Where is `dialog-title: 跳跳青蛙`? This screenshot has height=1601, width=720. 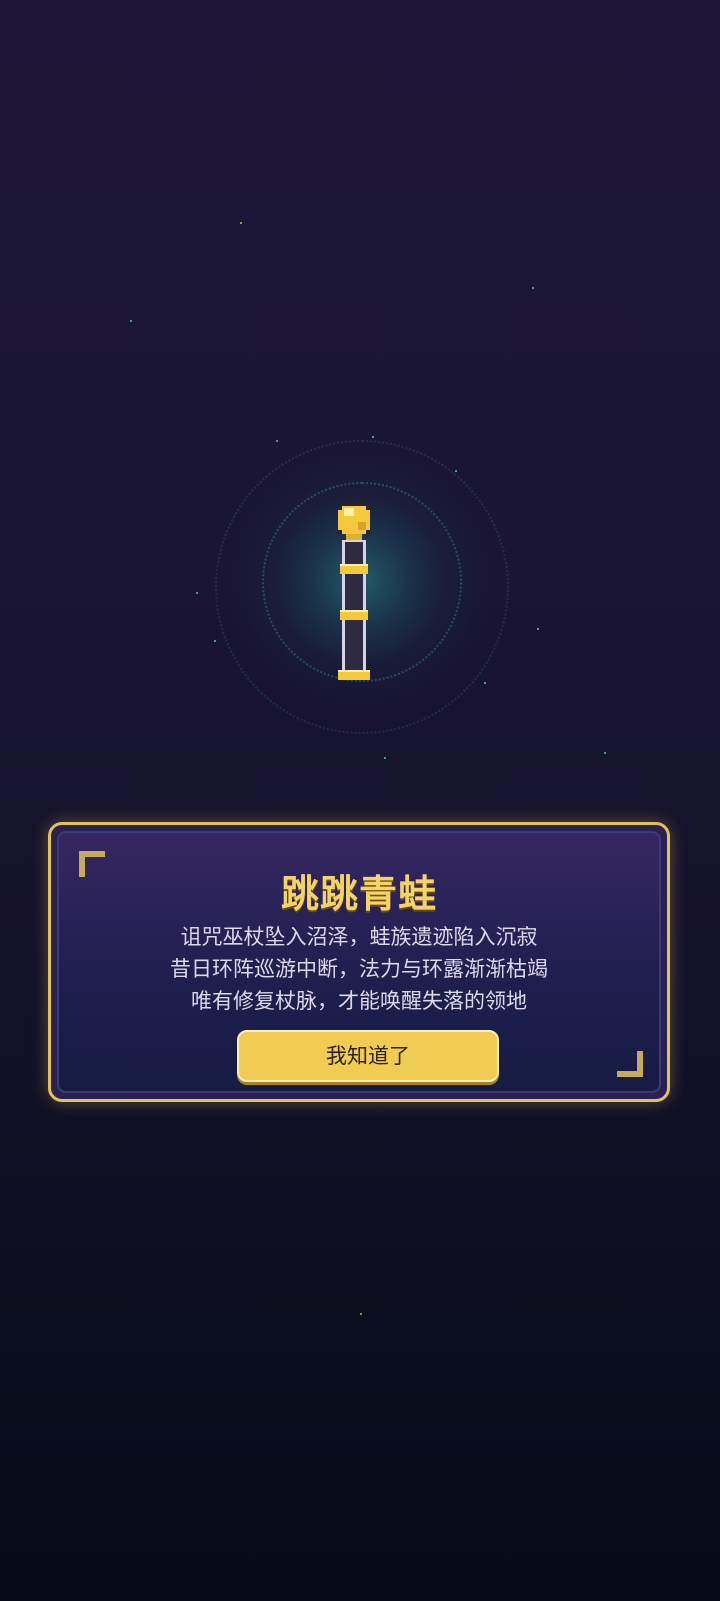 dialog-title: 跳跳青蛙 is located at coordinates (358, 894).